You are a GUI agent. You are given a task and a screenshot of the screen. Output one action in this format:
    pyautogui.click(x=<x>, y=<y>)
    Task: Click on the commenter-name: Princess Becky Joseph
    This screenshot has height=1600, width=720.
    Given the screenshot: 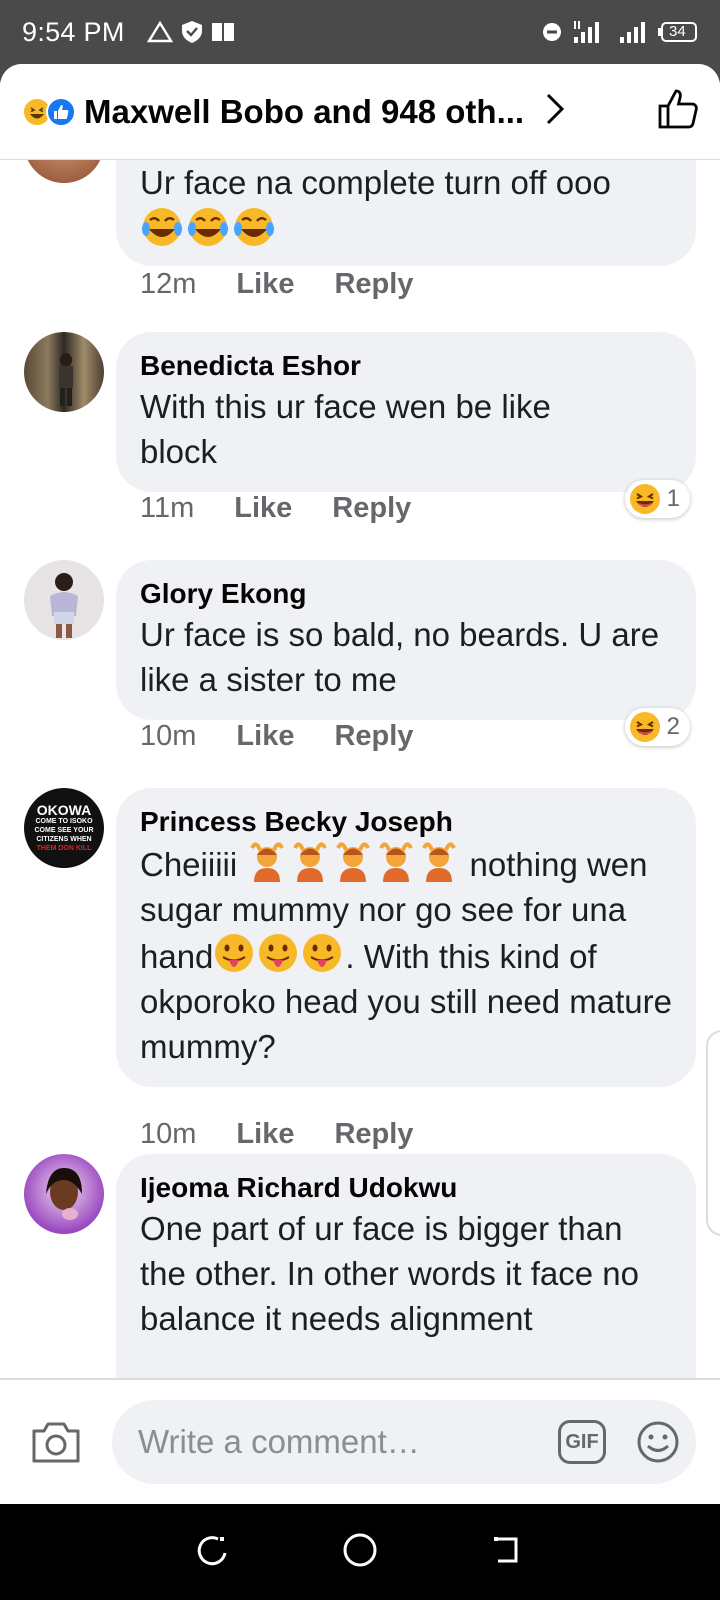 What is the action you would take?
    pyautogui.click(x=406, y=822)
    